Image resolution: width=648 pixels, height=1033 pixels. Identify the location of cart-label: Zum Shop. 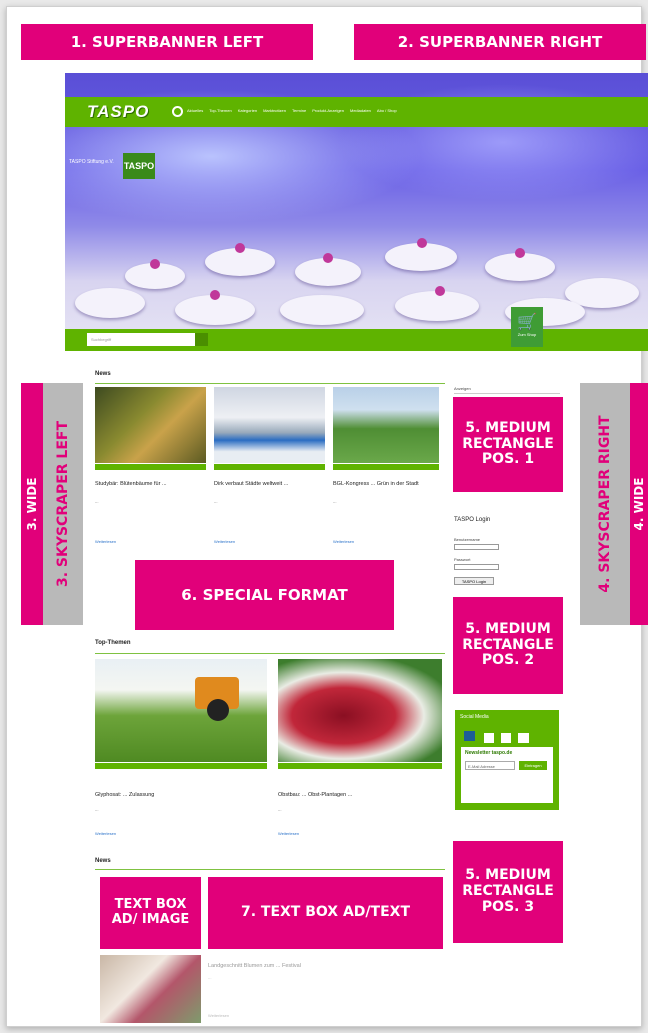
(527, 334).